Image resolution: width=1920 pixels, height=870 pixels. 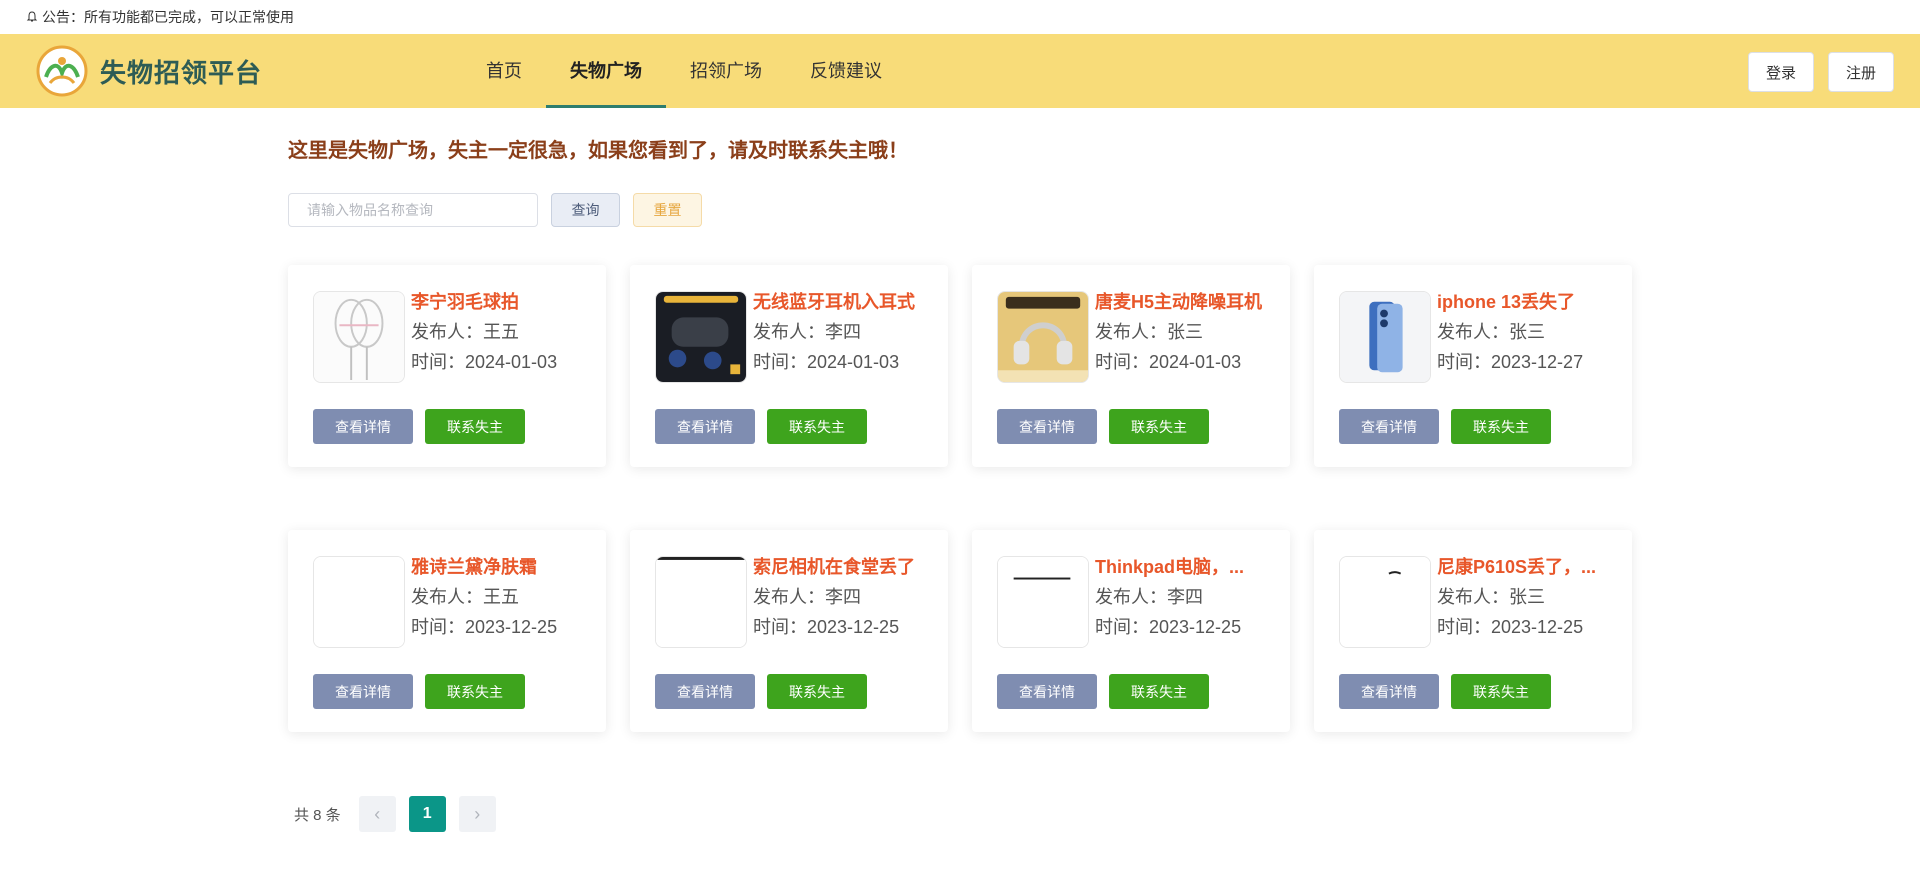 I want to click on logo: 失物招领平台, so click(x=249, y=71).